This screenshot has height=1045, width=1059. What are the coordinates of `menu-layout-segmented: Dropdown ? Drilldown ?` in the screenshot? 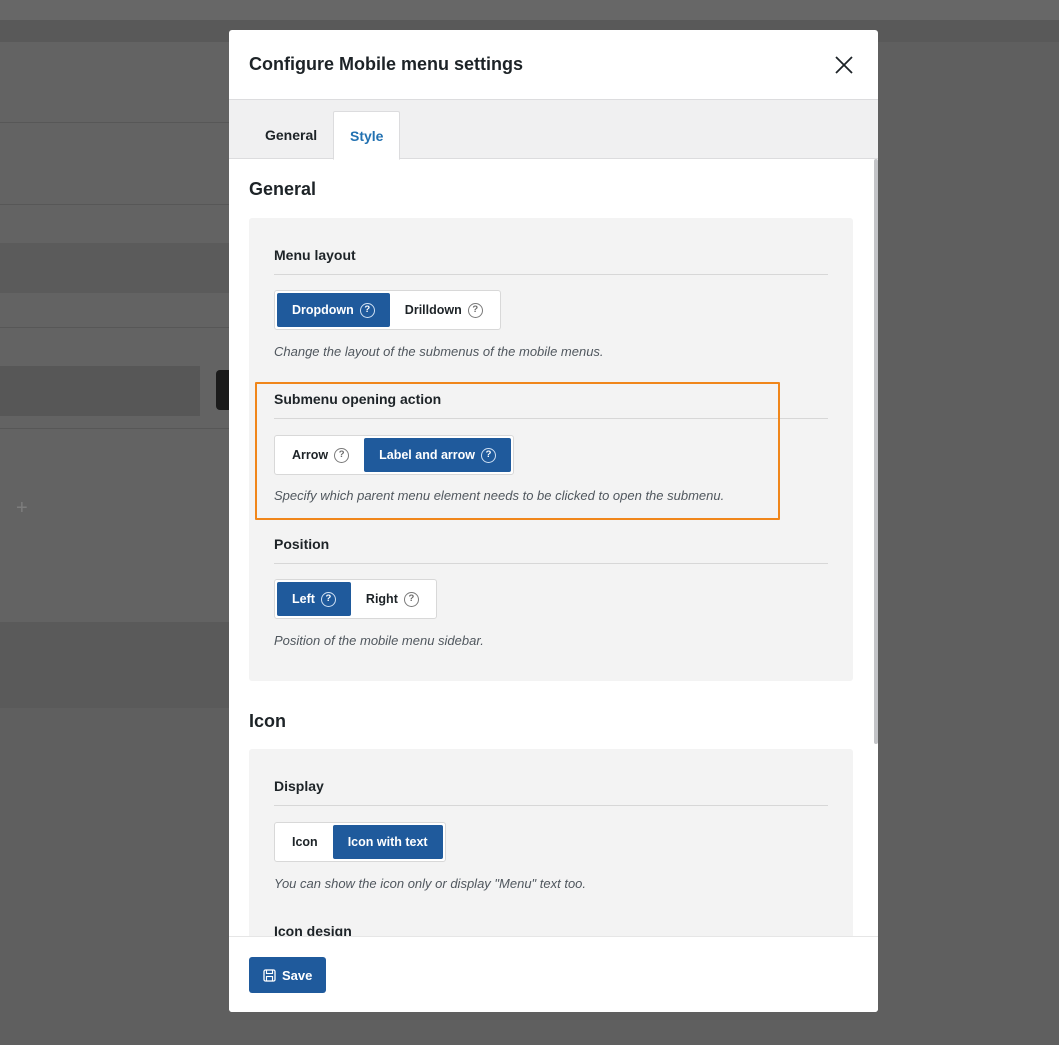 It's located at (387, 310).